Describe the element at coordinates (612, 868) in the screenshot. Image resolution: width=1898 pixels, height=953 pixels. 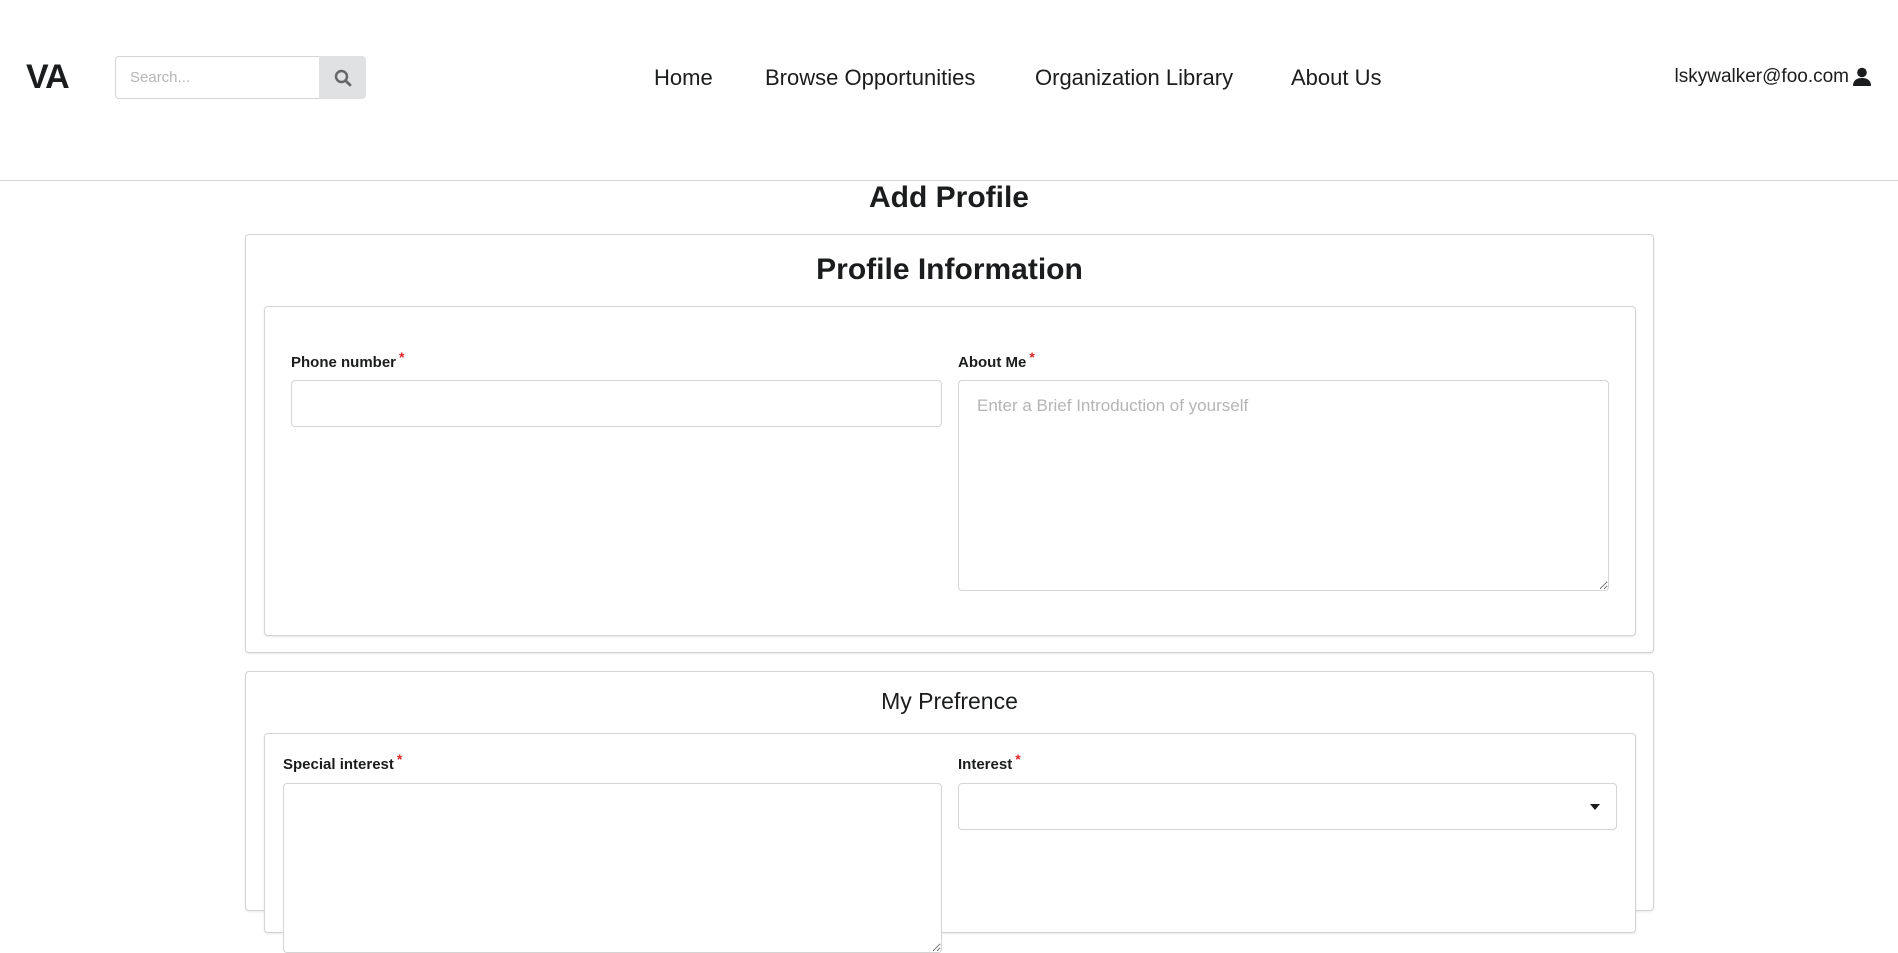
I see `special-interest-textarea` at that location.